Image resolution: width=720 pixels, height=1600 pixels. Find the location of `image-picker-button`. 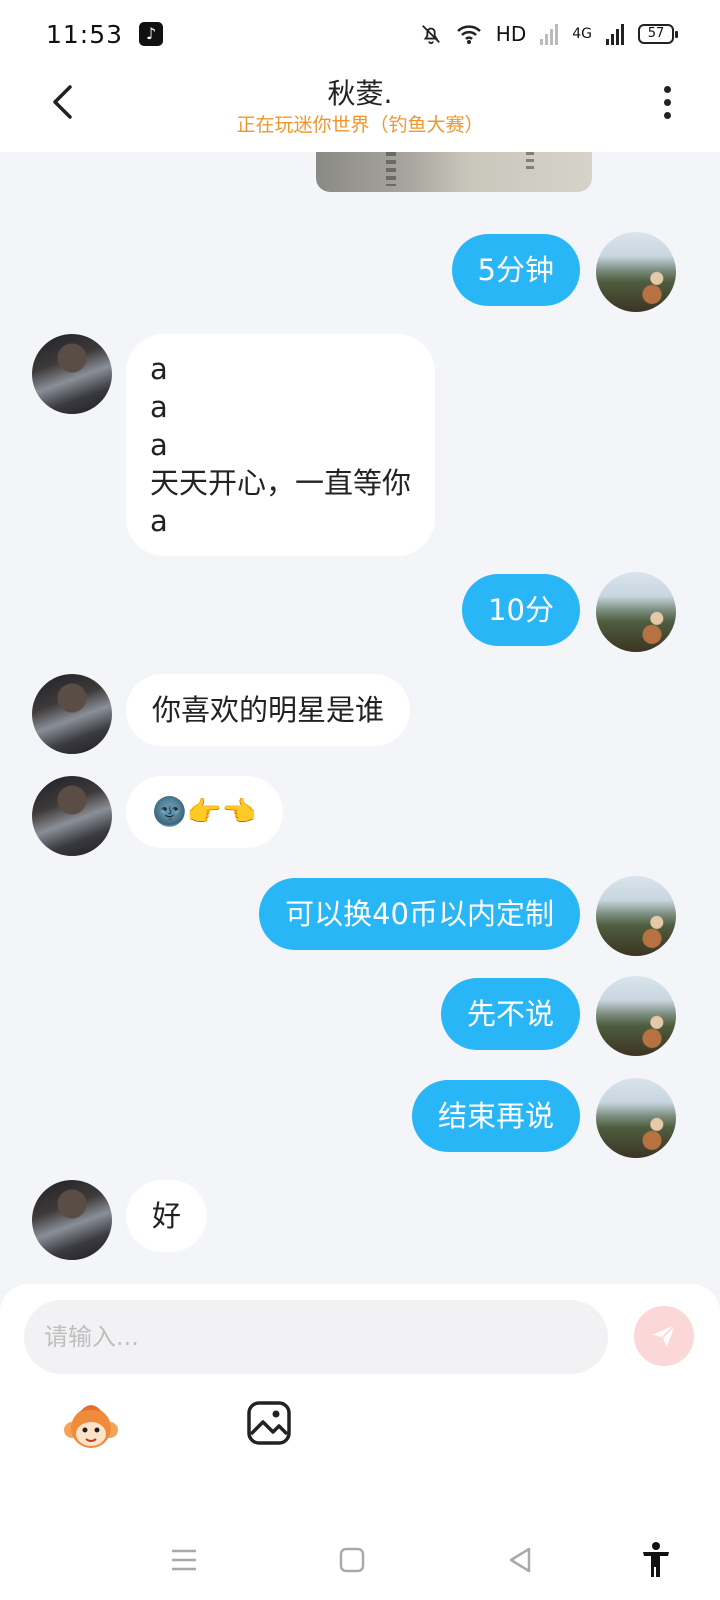

image-picker-button is located at coordinates (269, 1423).